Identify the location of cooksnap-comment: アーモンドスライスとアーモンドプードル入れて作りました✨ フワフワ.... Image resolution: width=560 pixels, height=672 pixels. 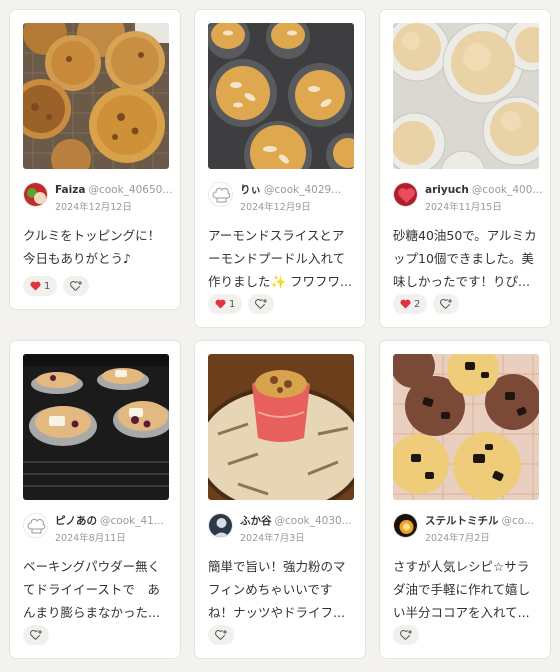
(280, 258).